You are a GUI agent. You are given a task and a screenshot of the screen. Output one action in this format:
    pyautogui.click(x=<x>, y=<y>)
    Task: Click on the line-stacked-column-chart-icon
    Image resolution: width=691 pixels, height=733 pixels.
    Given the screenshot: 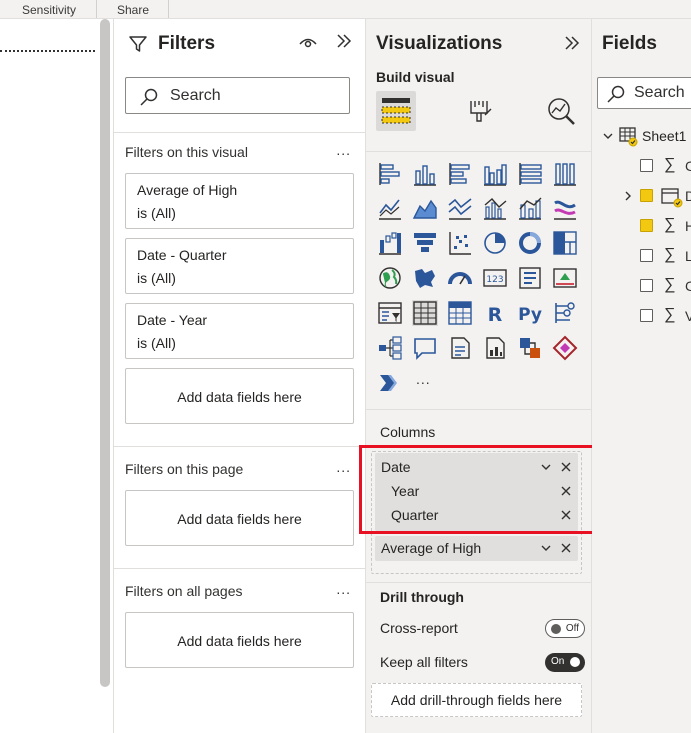 What is the action you would take?
    pyautogui.click(x=530, y=208)
    